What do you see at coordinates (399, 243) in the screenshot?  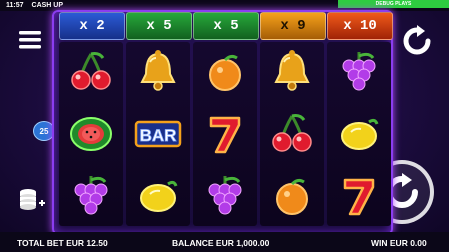 I see `win-amount: WIN EUR 0.00` at bounding box center [399, 243].